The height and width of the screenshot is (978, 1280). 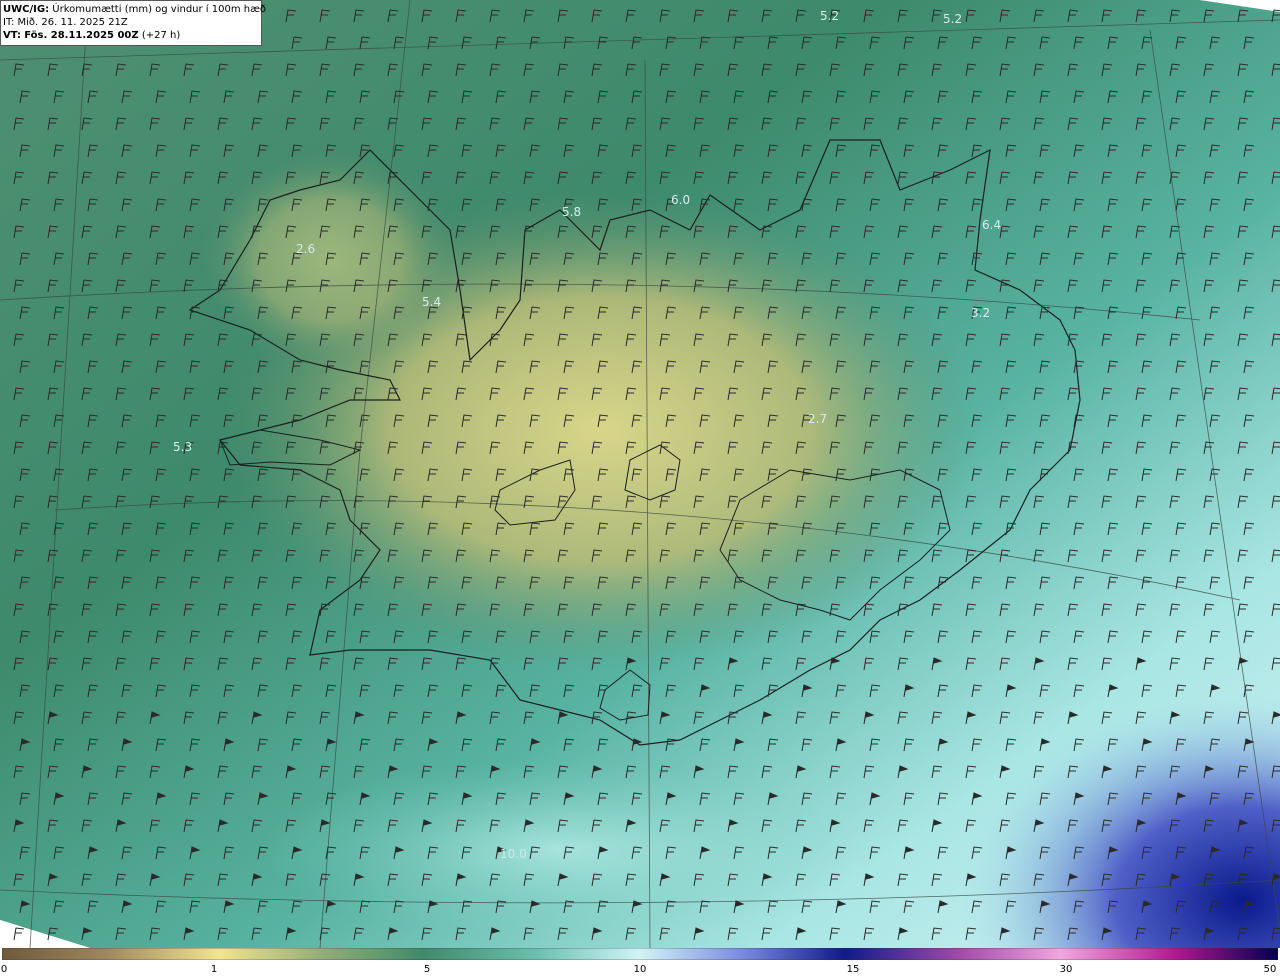 I want to click on map-value: 2.7, so click(x=817, y=419).